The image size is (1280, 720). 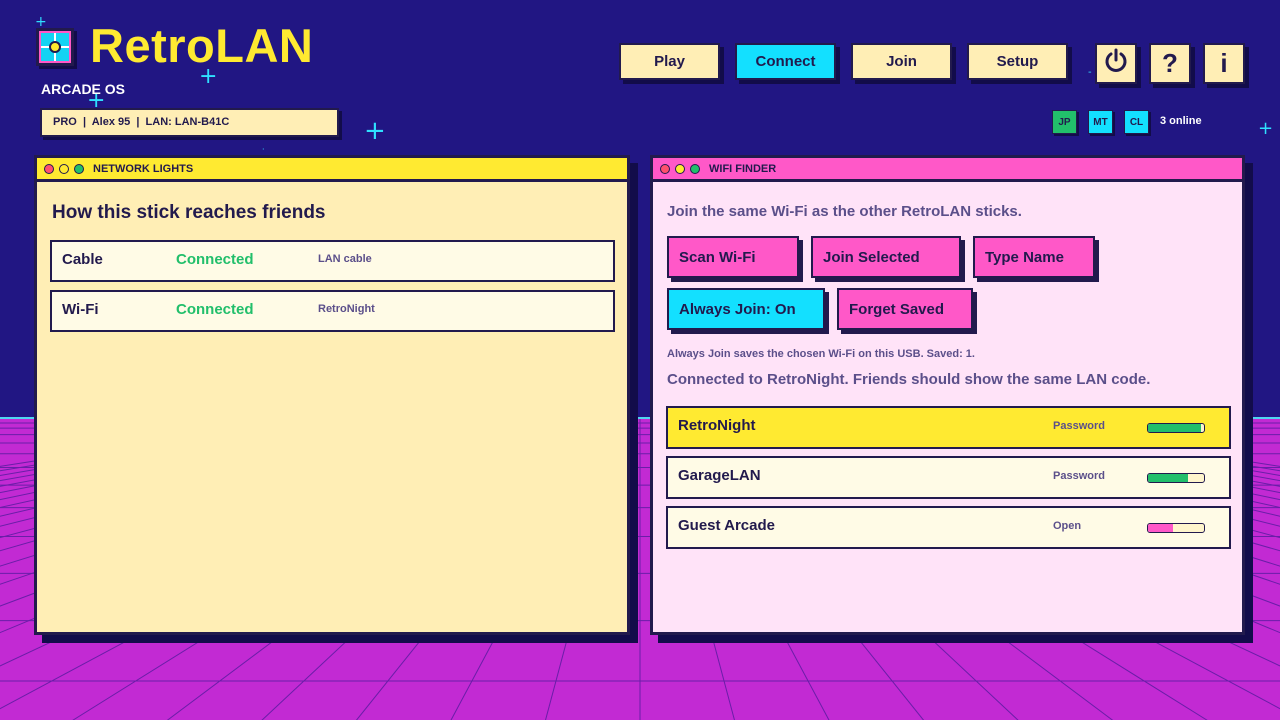 I want to click on scan-wifi-button: Scan Wi-Fi, so click(x=733, y=257).